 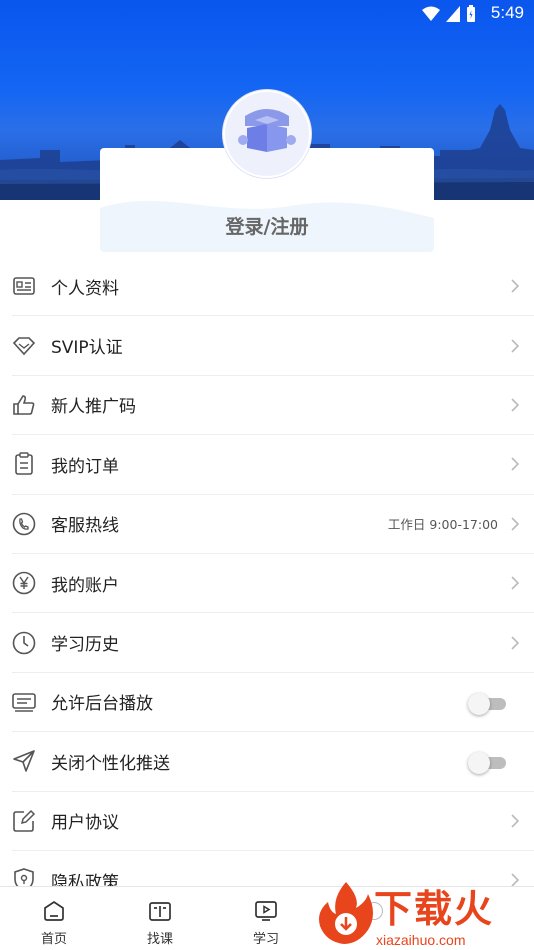 What do you see at coordinates (421, 940) in the screenshot?
I see `watermark-subtitle: xiazaihuo.com` at bounding box center [421, 940].